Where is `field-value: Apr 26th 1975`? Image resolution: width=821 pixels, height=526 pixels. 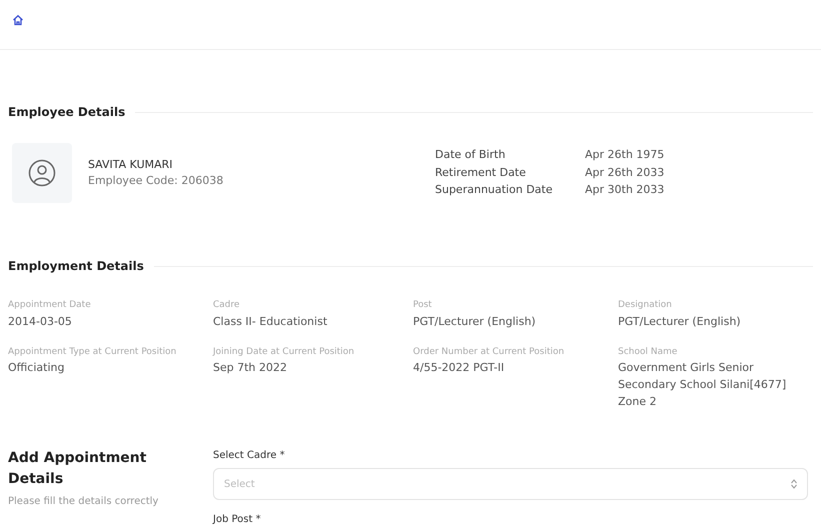 field-value: Apr 26th 1975 is located at coordinates (624, 155).